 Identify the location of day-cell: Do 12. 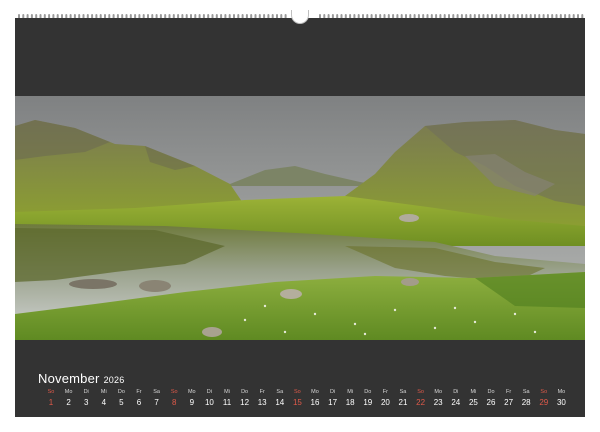
(245, 399).